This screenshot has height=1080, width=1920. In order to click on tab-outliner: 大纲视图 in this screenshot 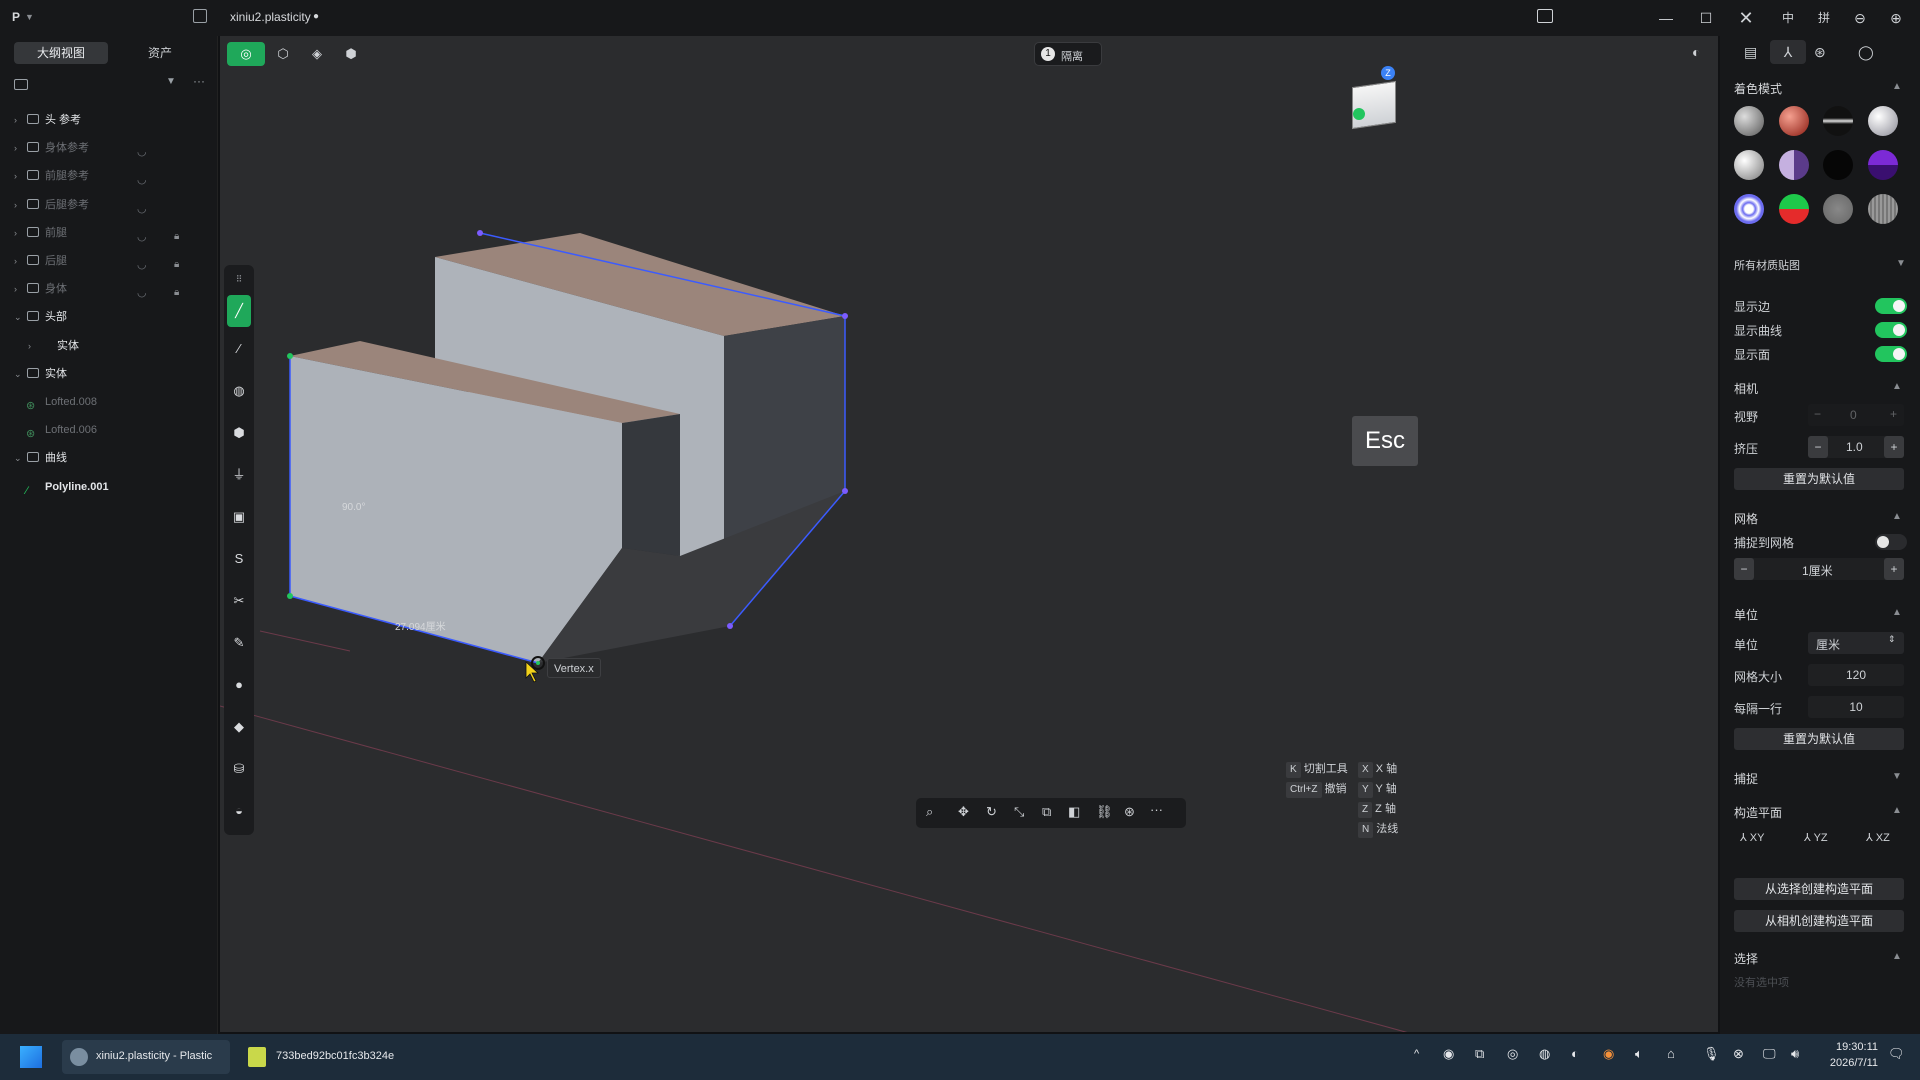, I will do `click(61, 53)`.